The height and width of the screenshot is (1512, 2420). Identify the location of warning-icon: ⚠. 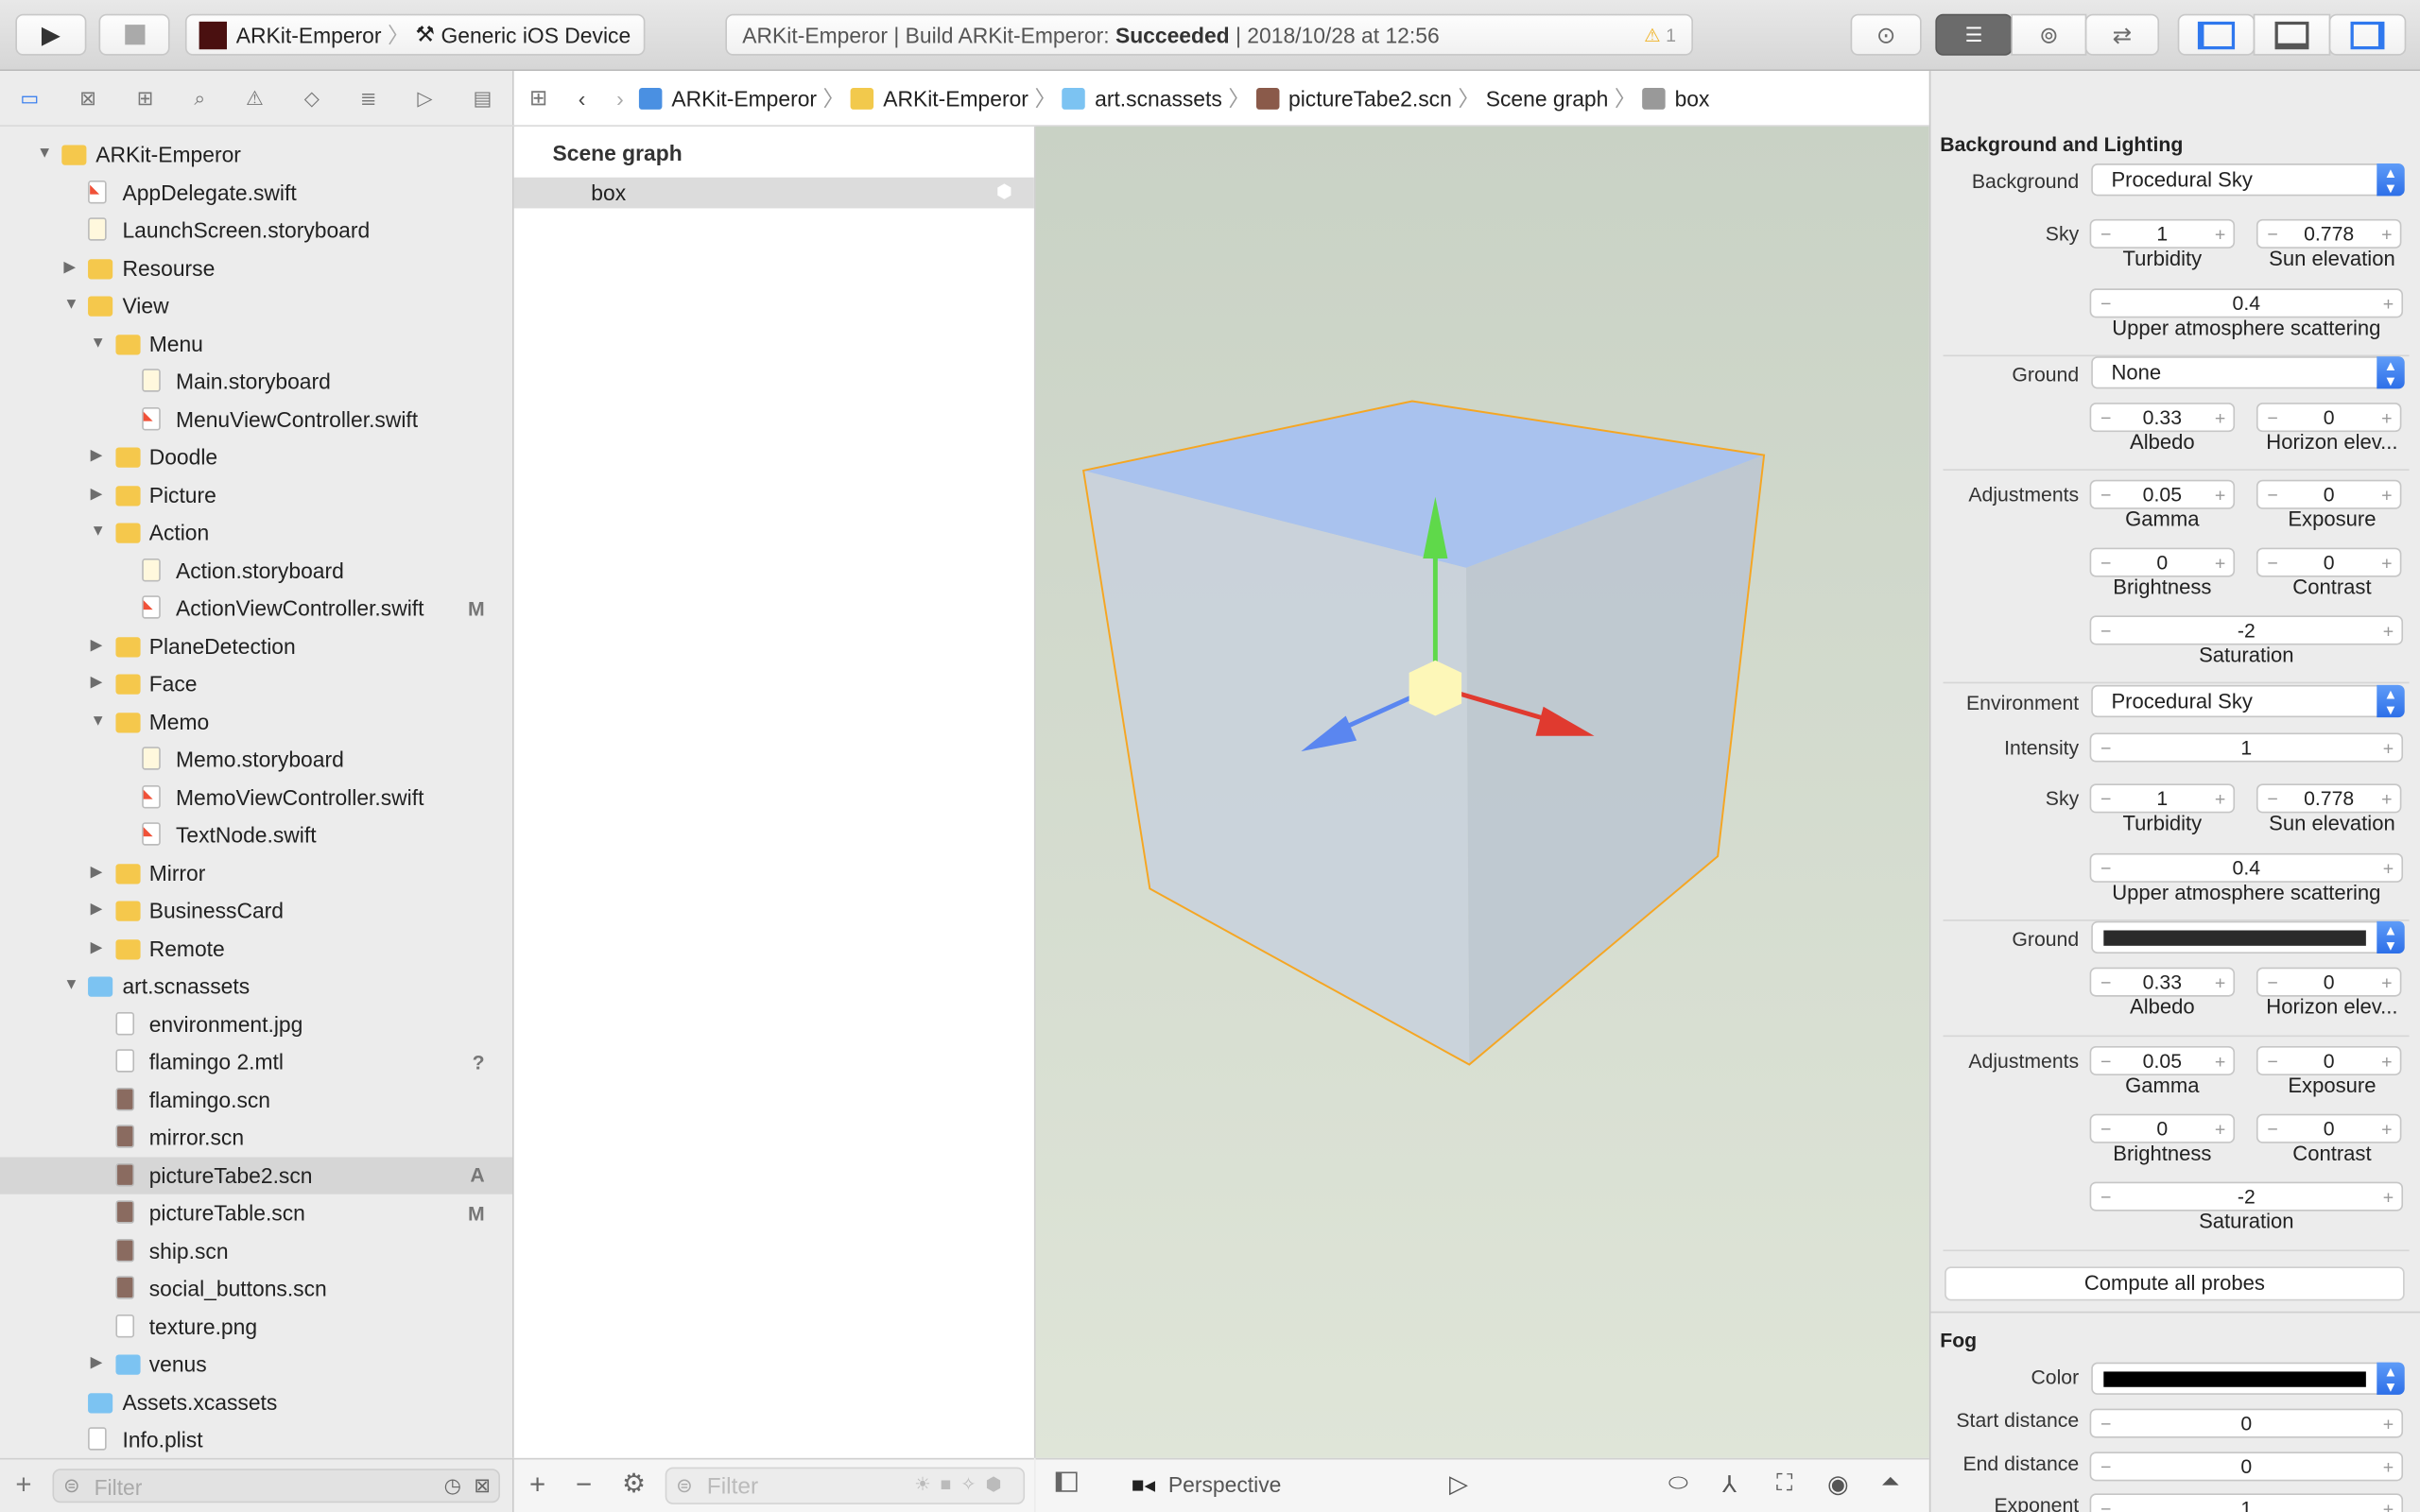
(255, 98).